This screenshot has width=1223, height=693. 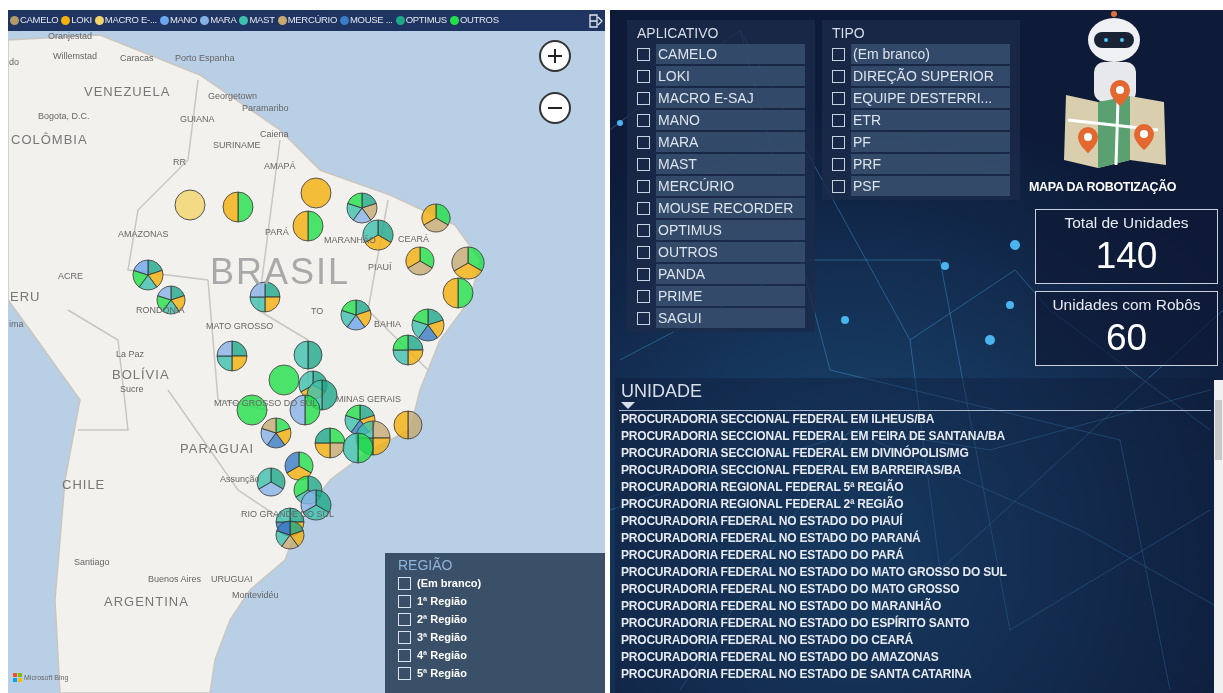 What do you see at coordinates (915, 436) in the screenshot?
I see `table-cell: PROCURADORIA SECCIONAL FEDERAL EM FEIRA DE SANTANA/BA` at bounding box center [915, 436].